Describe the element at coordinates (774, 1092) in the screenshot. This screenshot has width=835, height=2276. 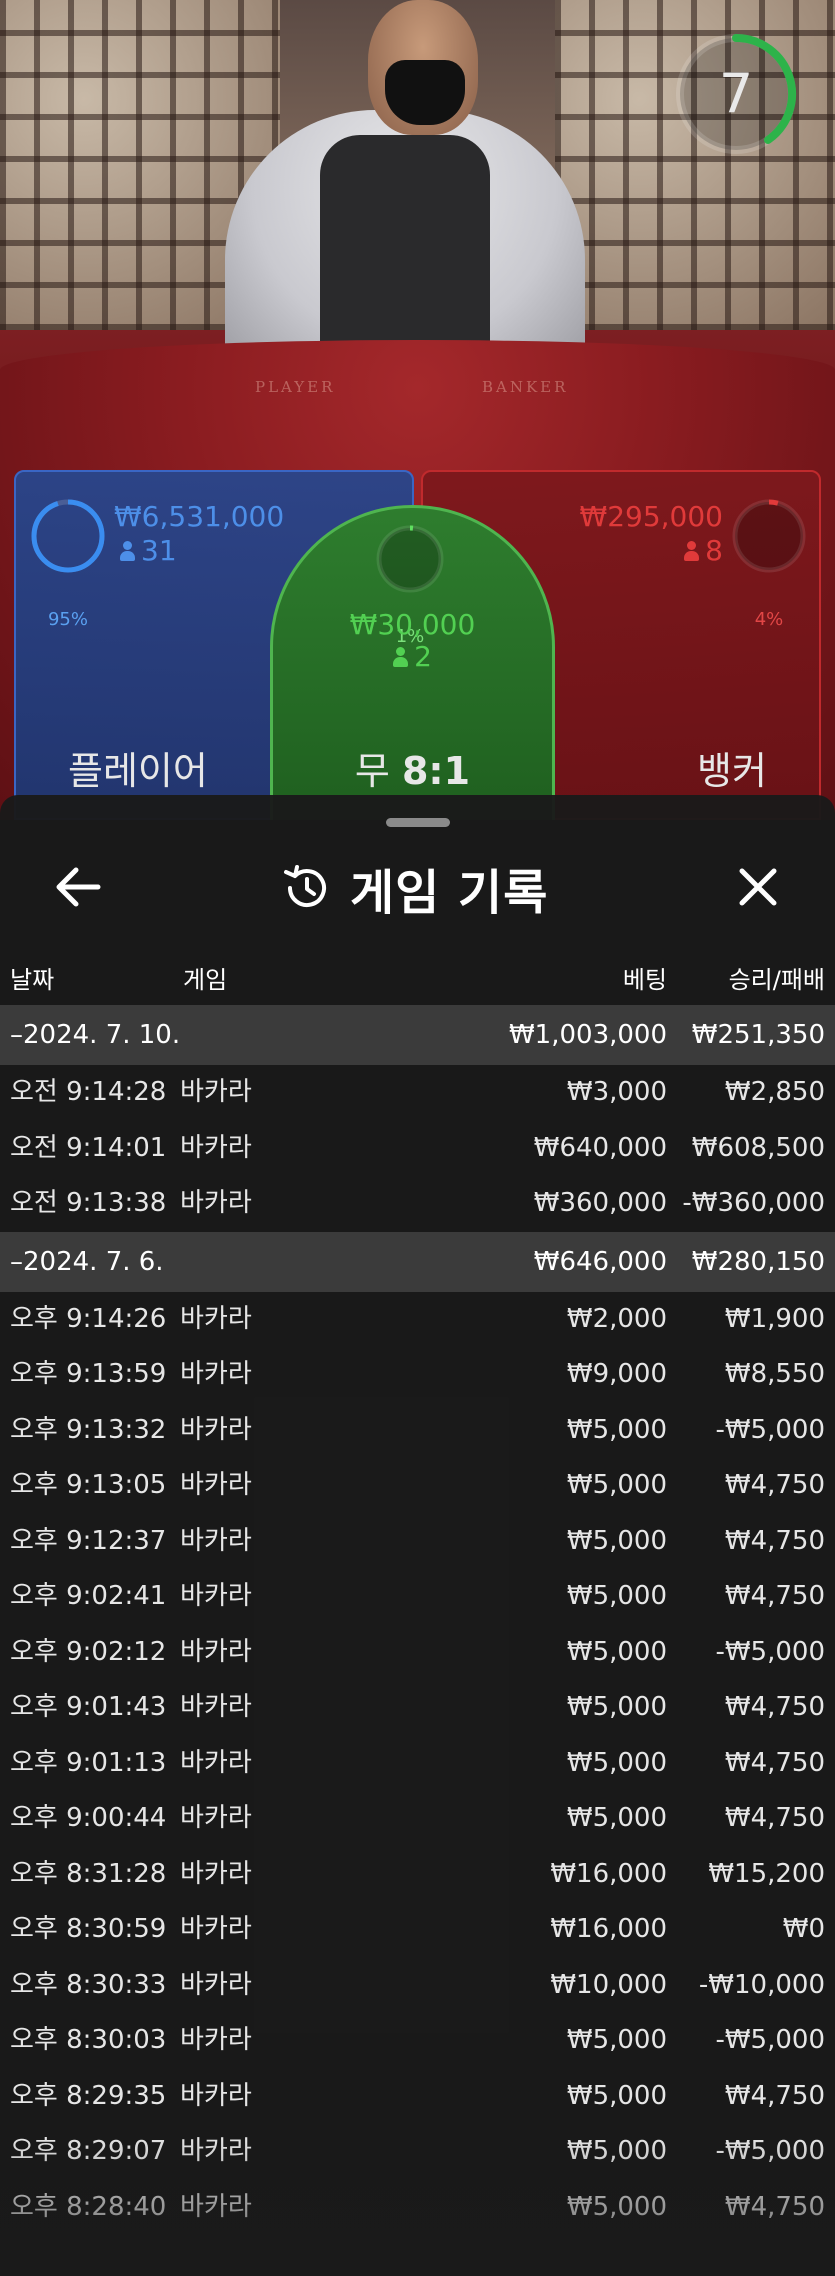
I see `result-cell: ₩2,850` at that location.